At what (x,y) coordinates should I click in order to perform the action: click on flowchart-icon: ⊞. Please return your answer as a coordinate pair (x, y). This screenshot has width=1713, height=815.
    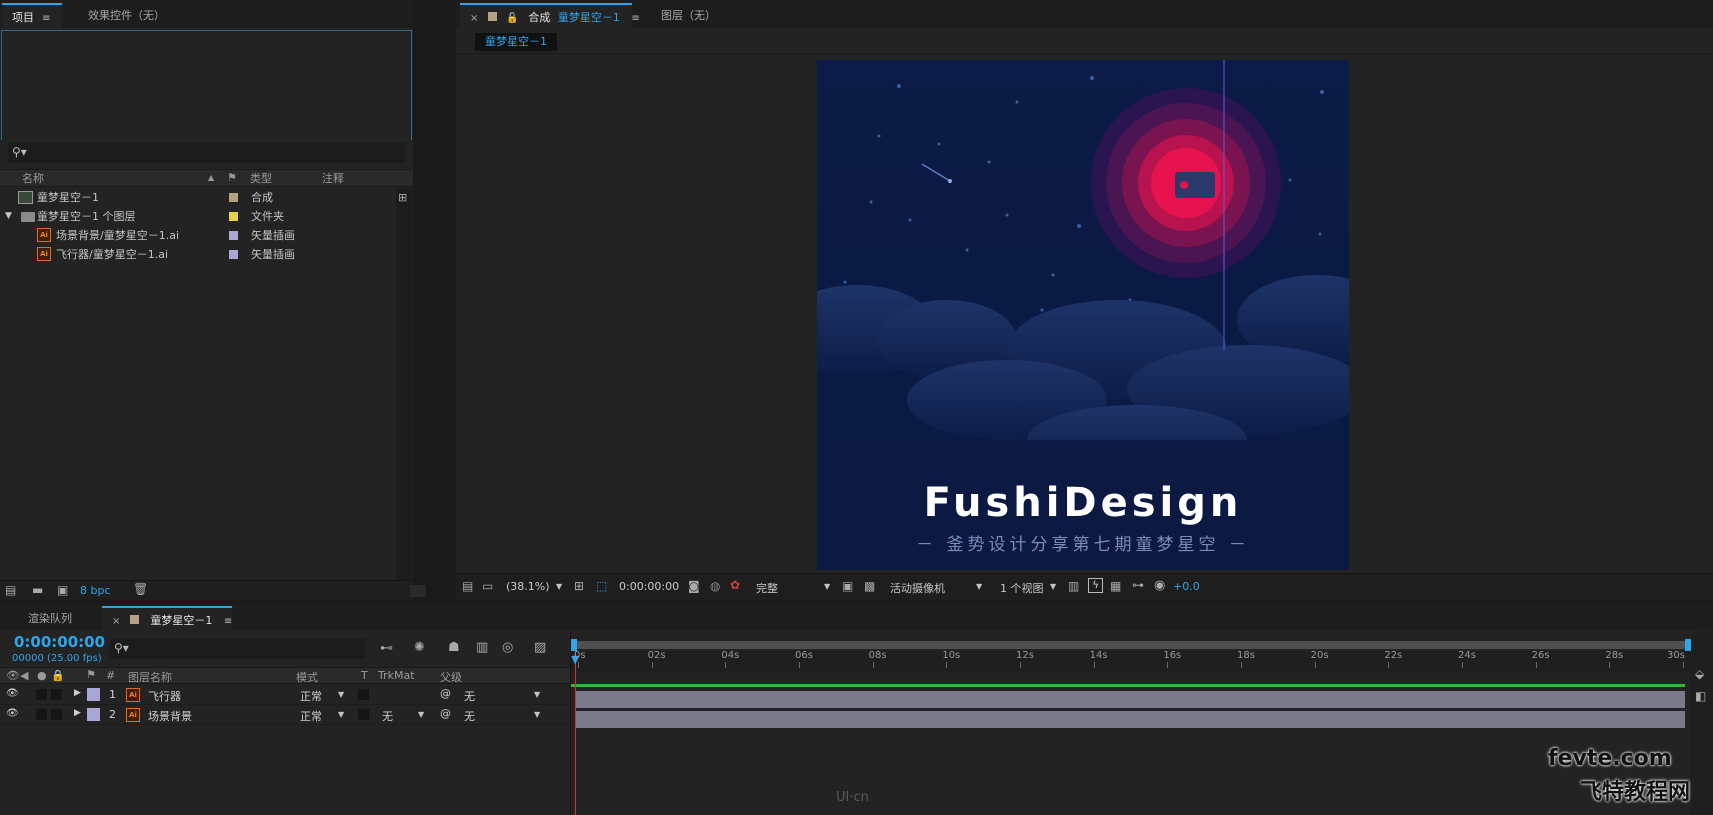
    Looking at the image, I should click on (402, 197).